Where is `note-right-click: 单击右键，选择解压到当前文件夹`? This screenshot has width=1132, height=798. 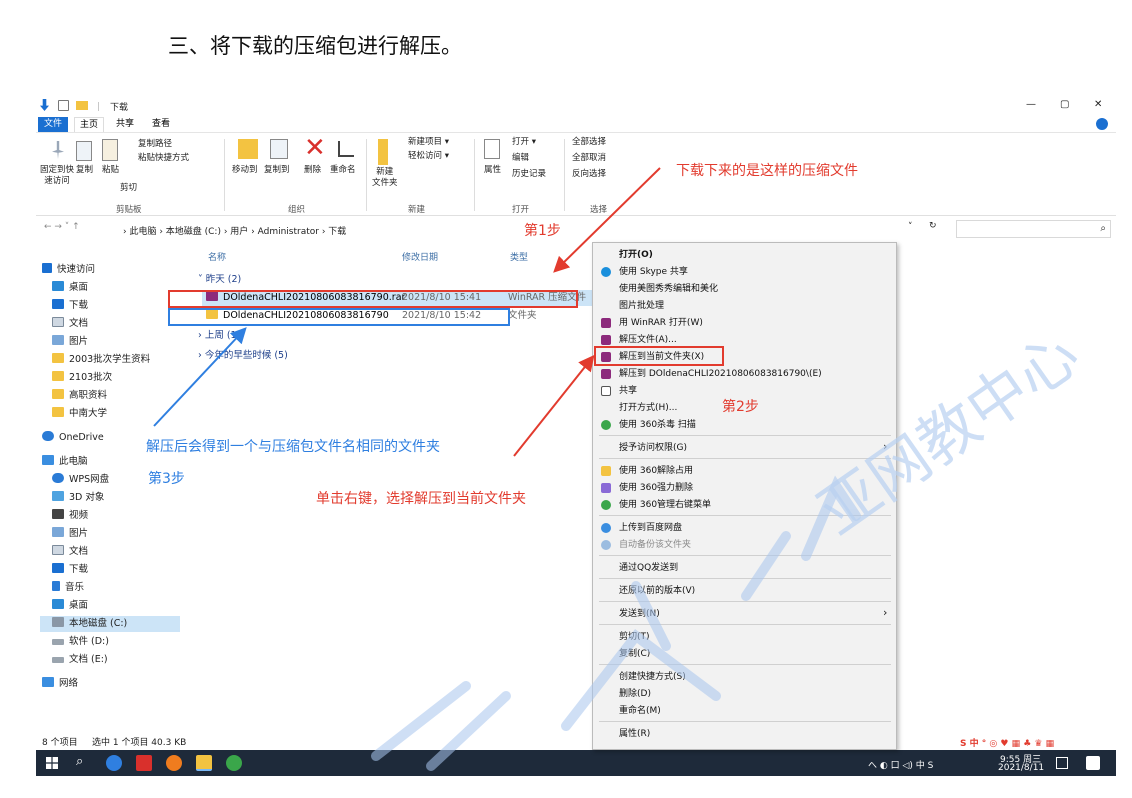
note-right-click: 单击右键，选择解压到当前文件夹 is located at coordinates (421, 499).